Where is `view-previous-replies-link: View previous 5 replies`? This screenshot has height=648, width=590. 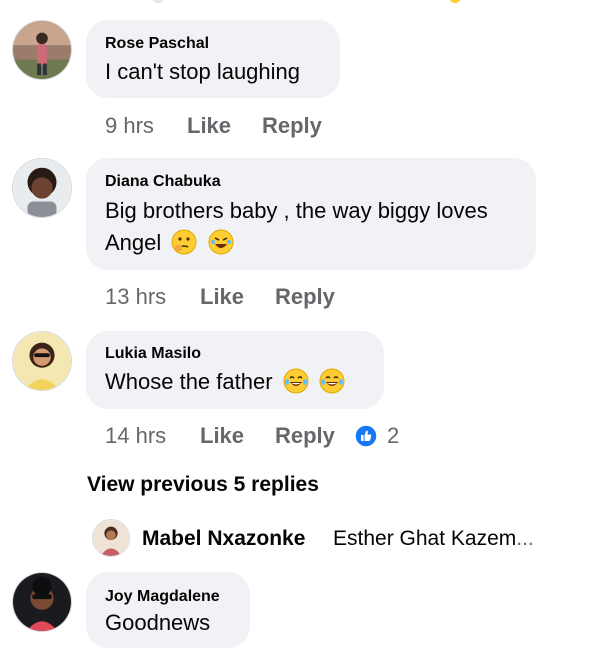 view-previous-replies-link: View previous 5 replies is located at coordinates (203, 485).